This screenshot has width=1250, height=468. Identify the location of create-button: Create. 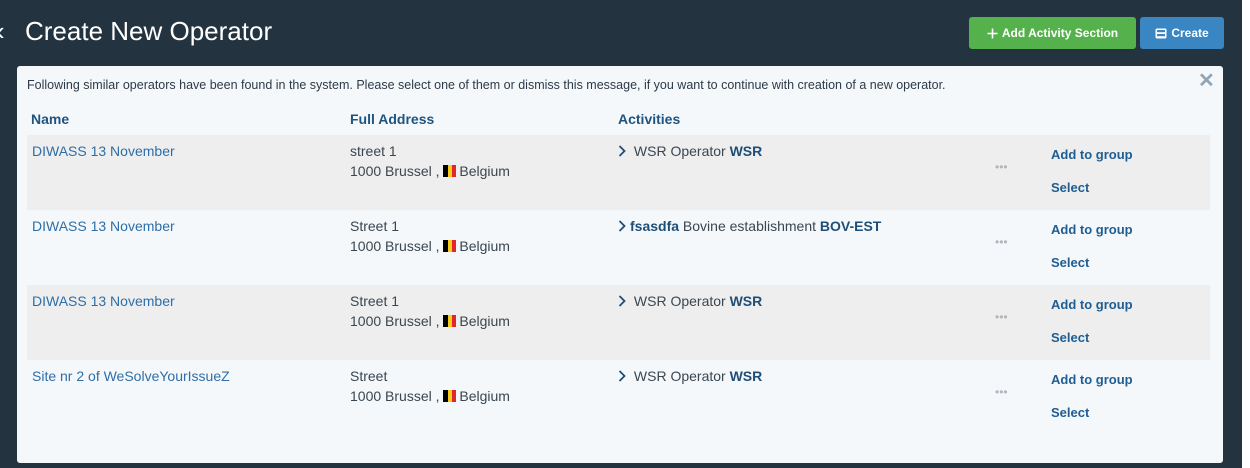
(1182, 33).